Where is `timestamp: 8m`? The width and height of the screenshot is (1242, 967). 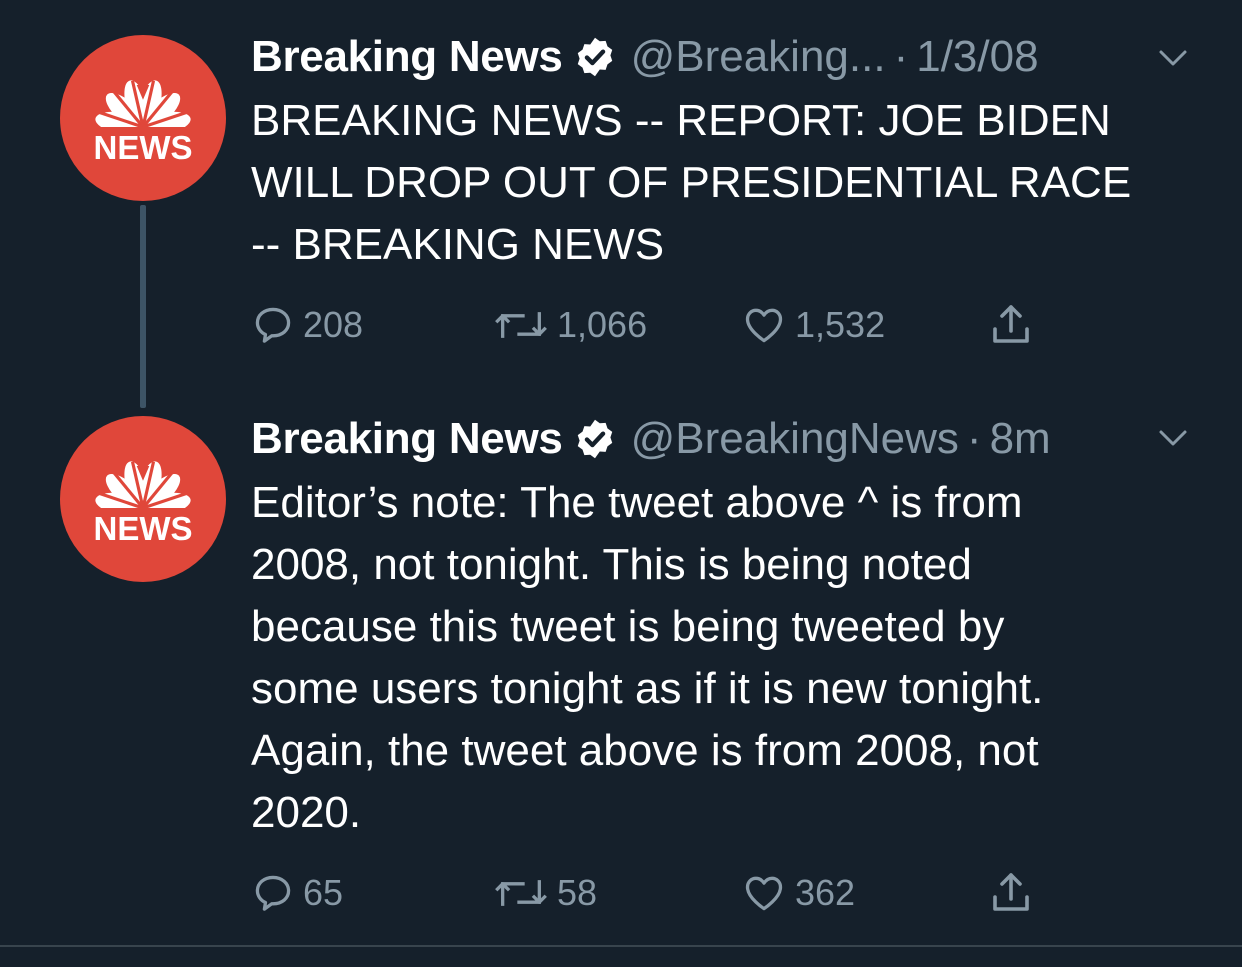
timestamp: 8m is located at coordinates (1020, 439).